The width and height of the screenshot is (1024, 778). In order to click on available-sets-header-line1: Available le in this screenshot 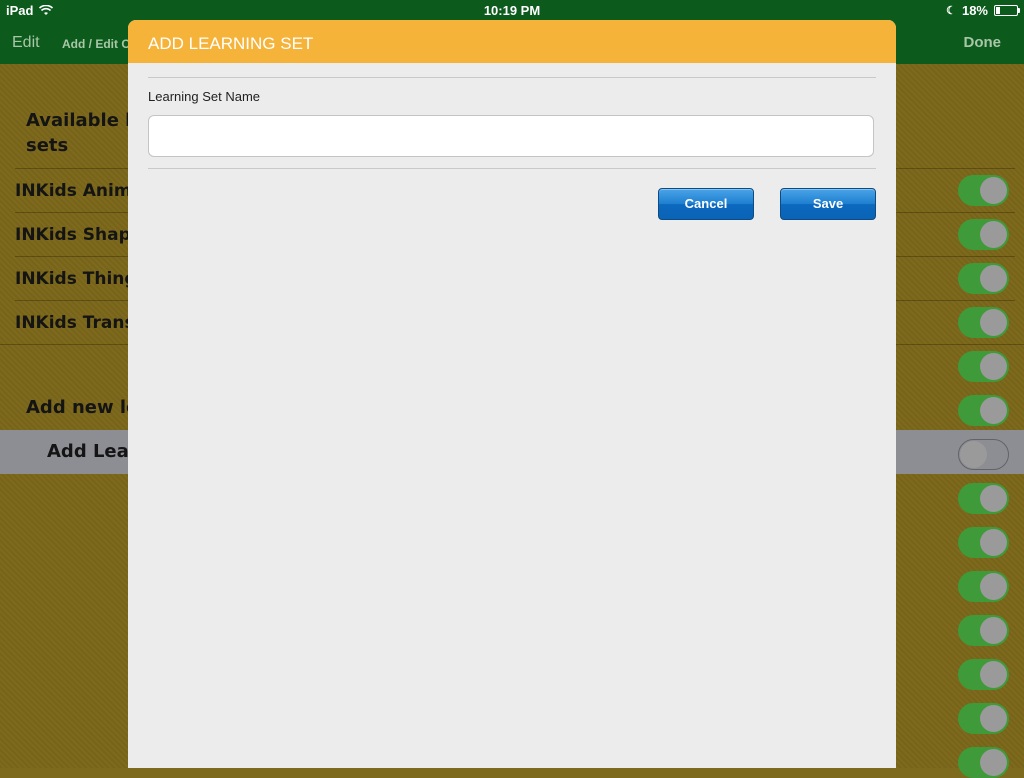, I will do `click(85, 120)`.